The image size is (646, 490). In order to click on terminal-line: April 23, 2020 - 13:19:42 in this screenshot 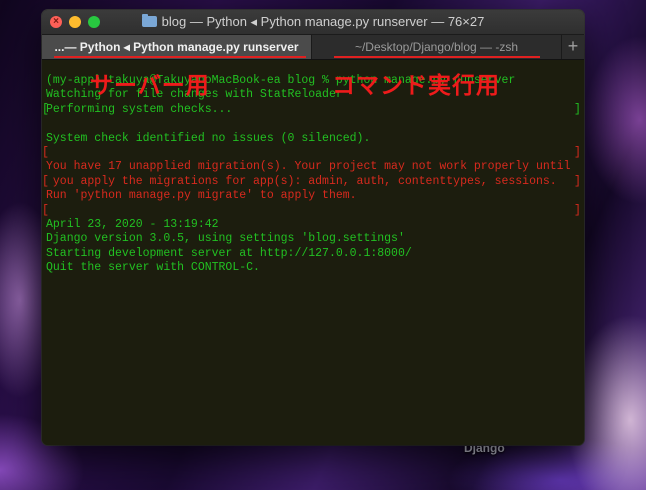, I will do `click(132, 224)`.